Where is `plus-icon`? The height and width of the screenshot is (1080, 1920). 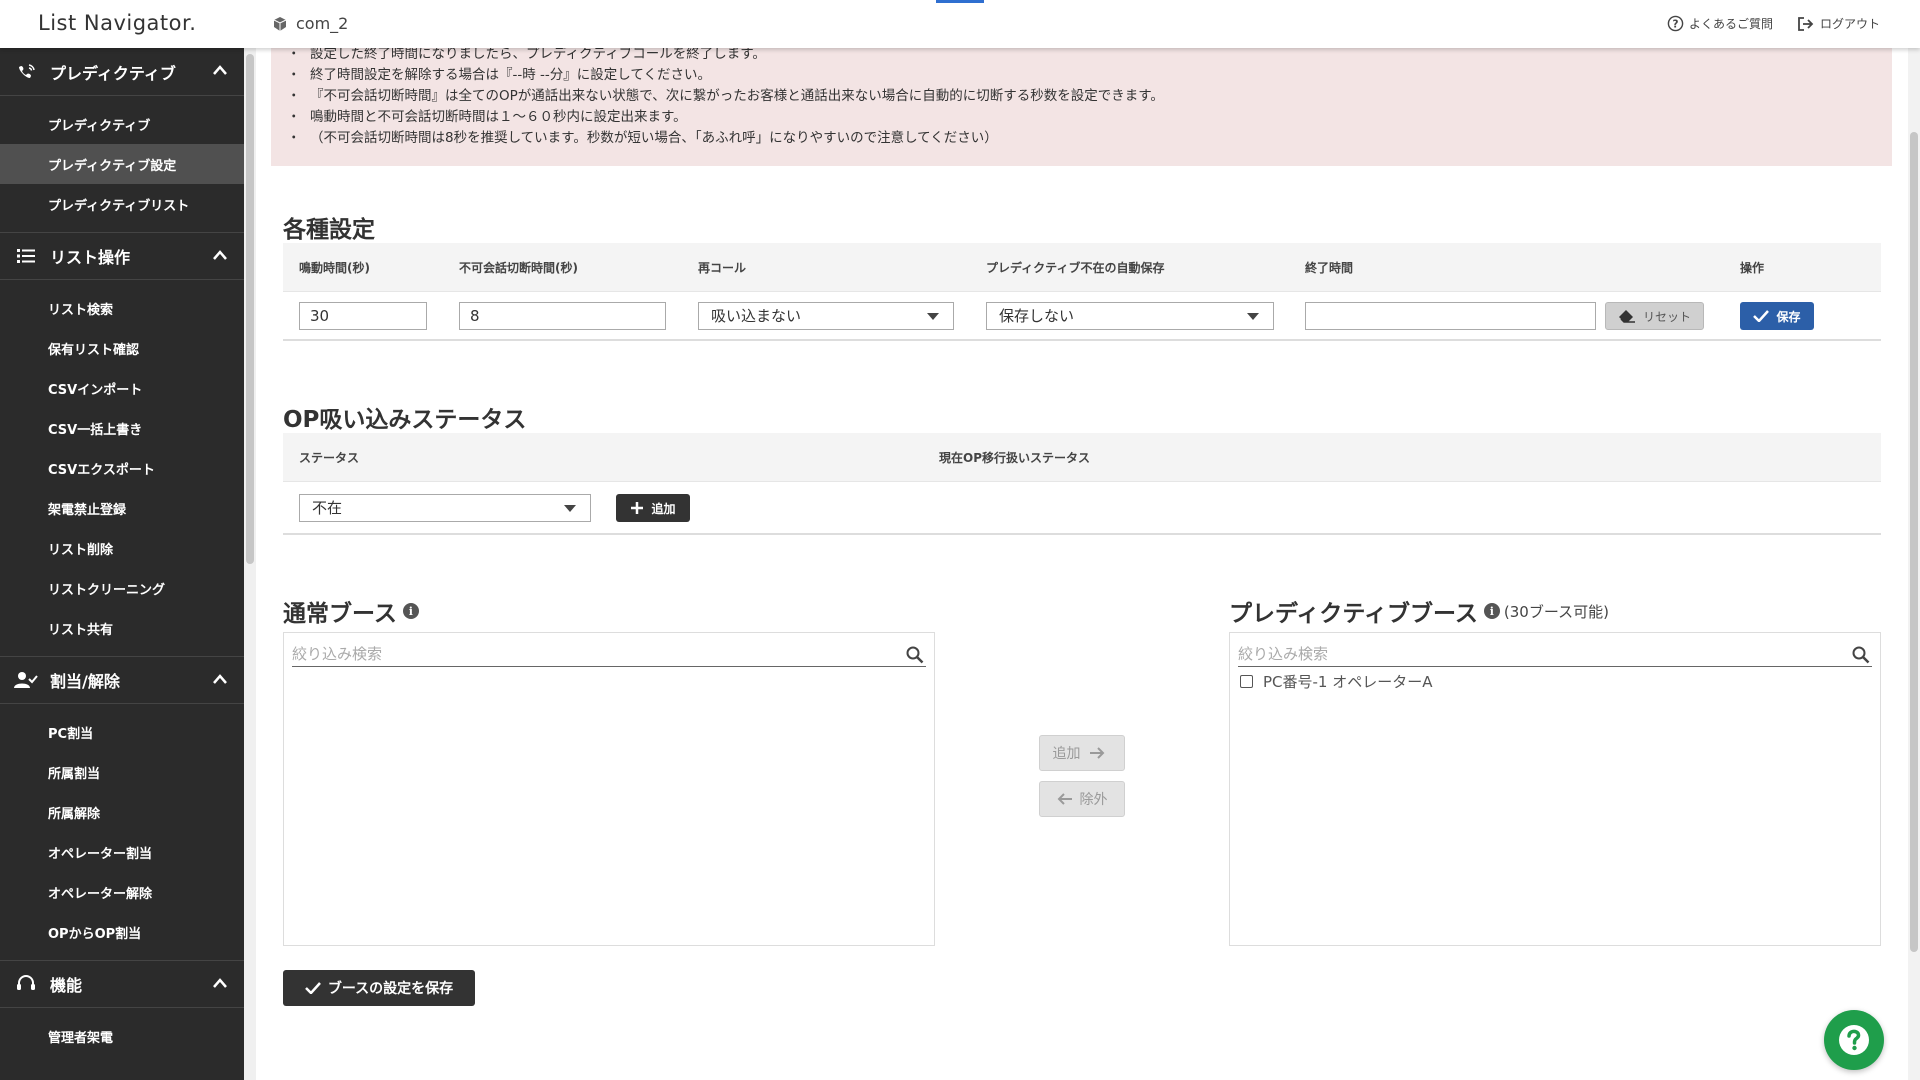
plus-icon is located at coordinates (637, 508).